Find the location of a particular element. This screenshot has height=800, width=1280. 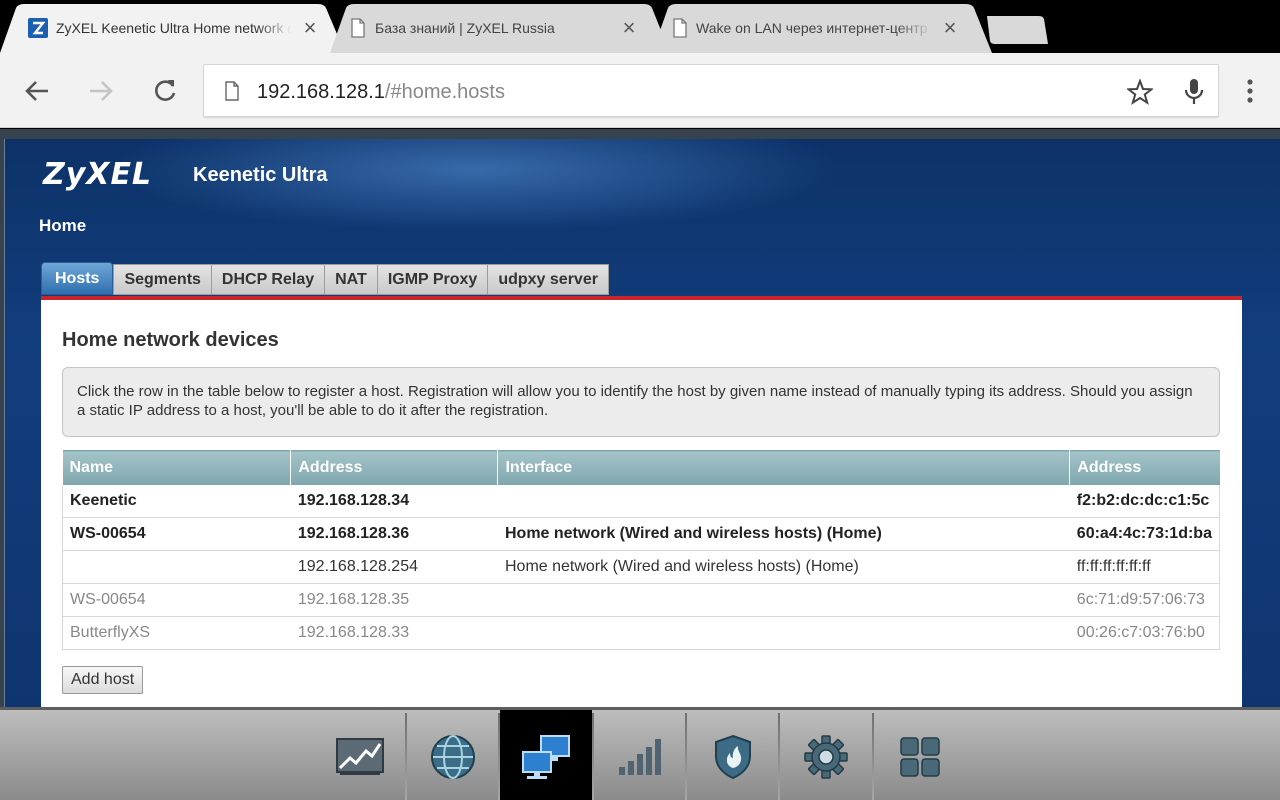

back-arrow-icon is located at coordinates (36, 91).